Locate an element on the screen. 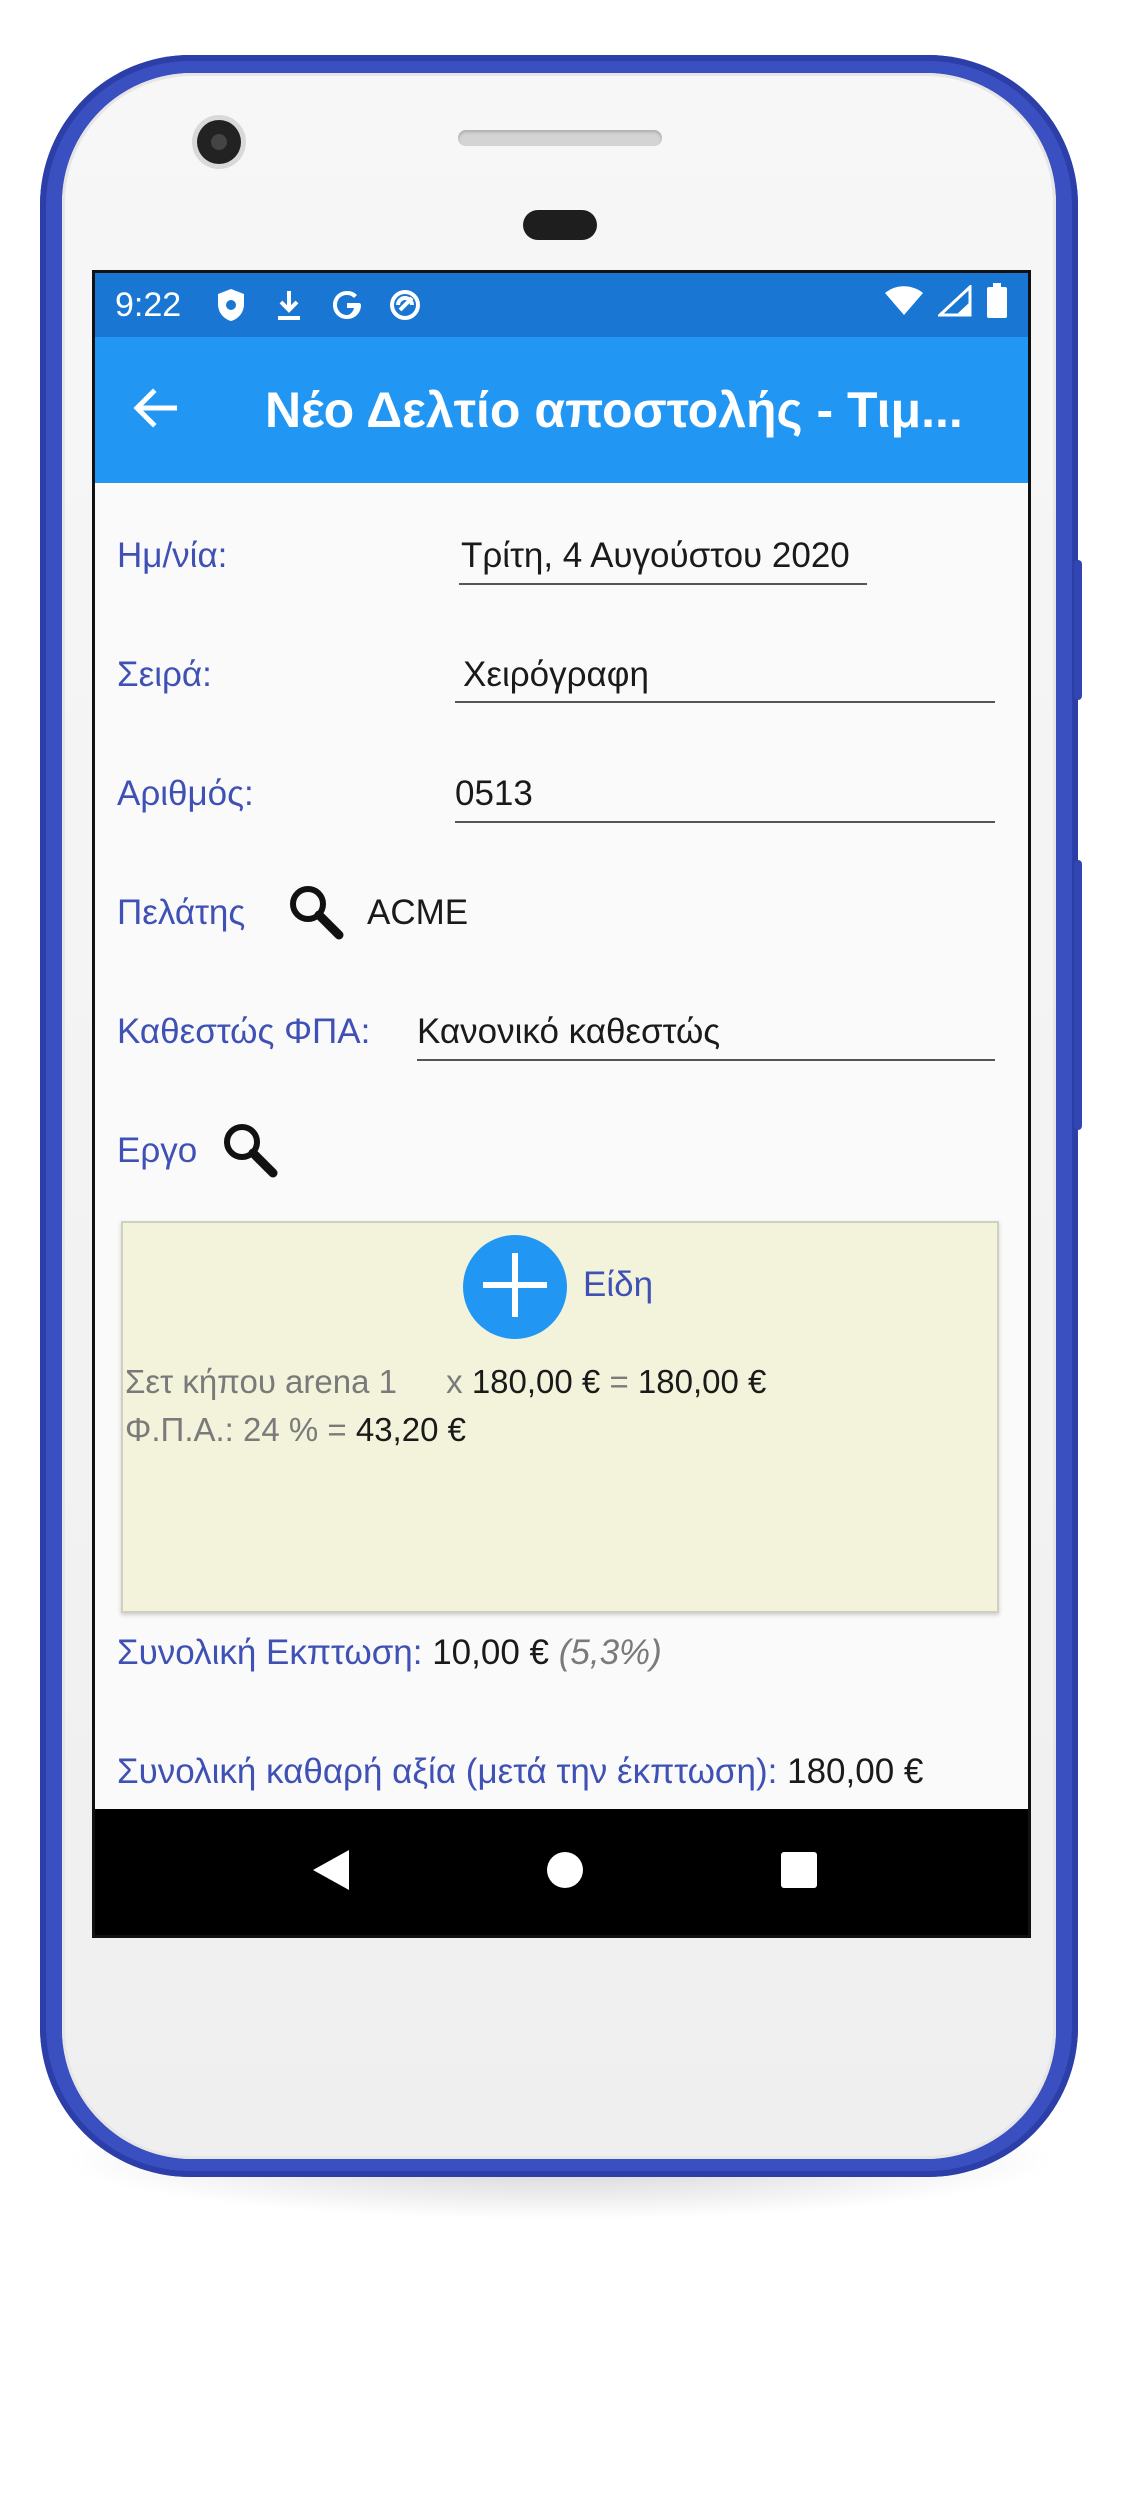 This screenshot has width=1128, height=2516. nav-recents-button is located at coordinates (799, 1872).